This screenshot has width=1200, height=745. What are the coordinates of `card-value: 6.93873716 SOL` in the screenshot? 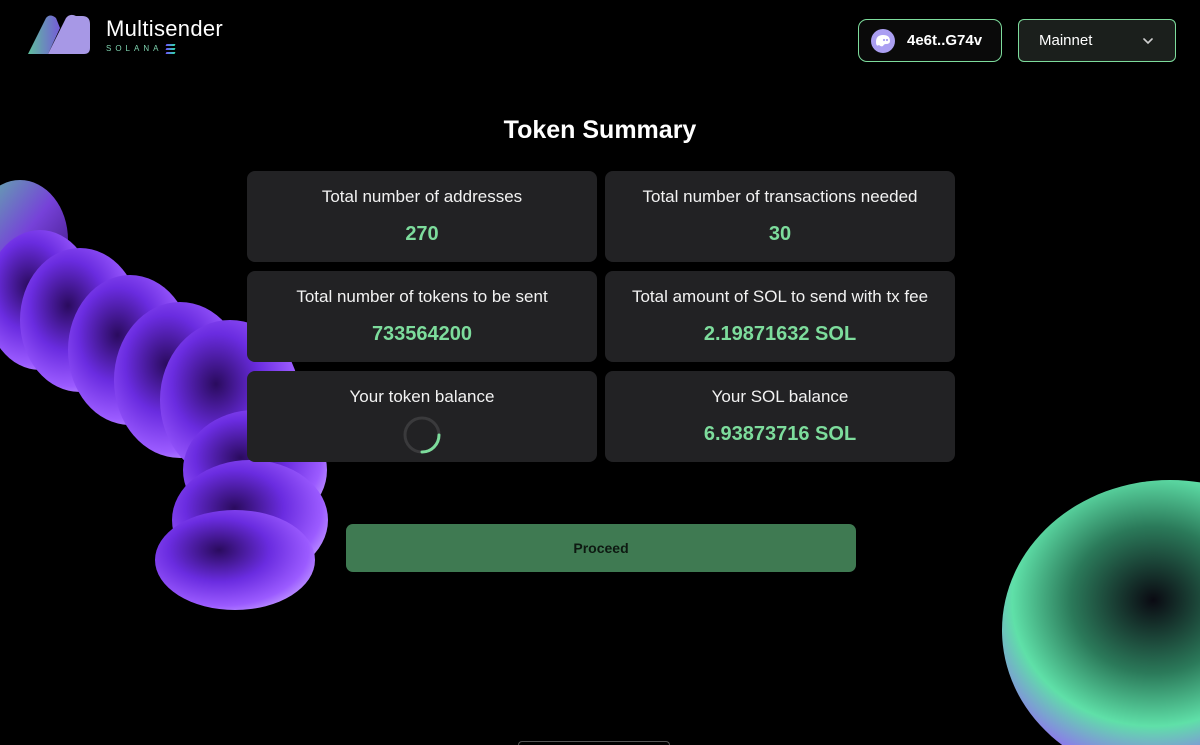 It's located at (780, 434).